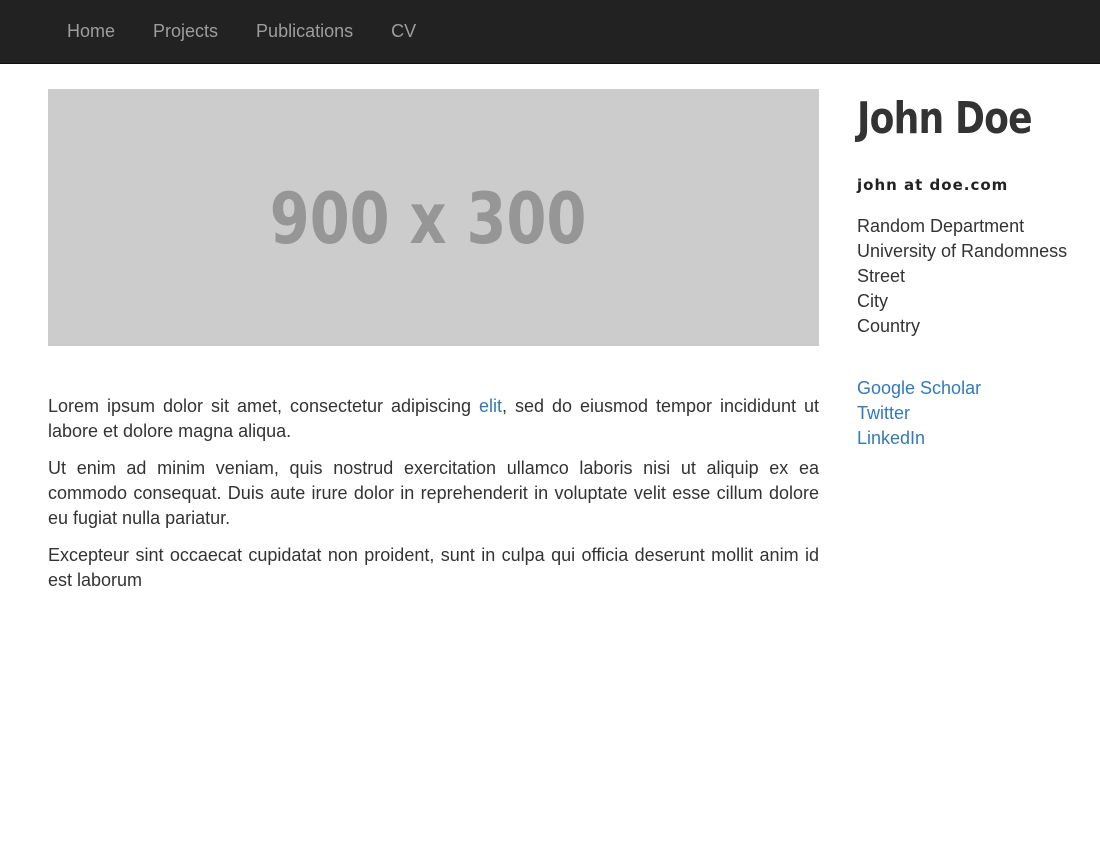 The width and height of the screenshot is (1100, 864). Describe the element at coordinates (933, 185) in the screenshot. I see `profile-email: john at doe.com` at that location.